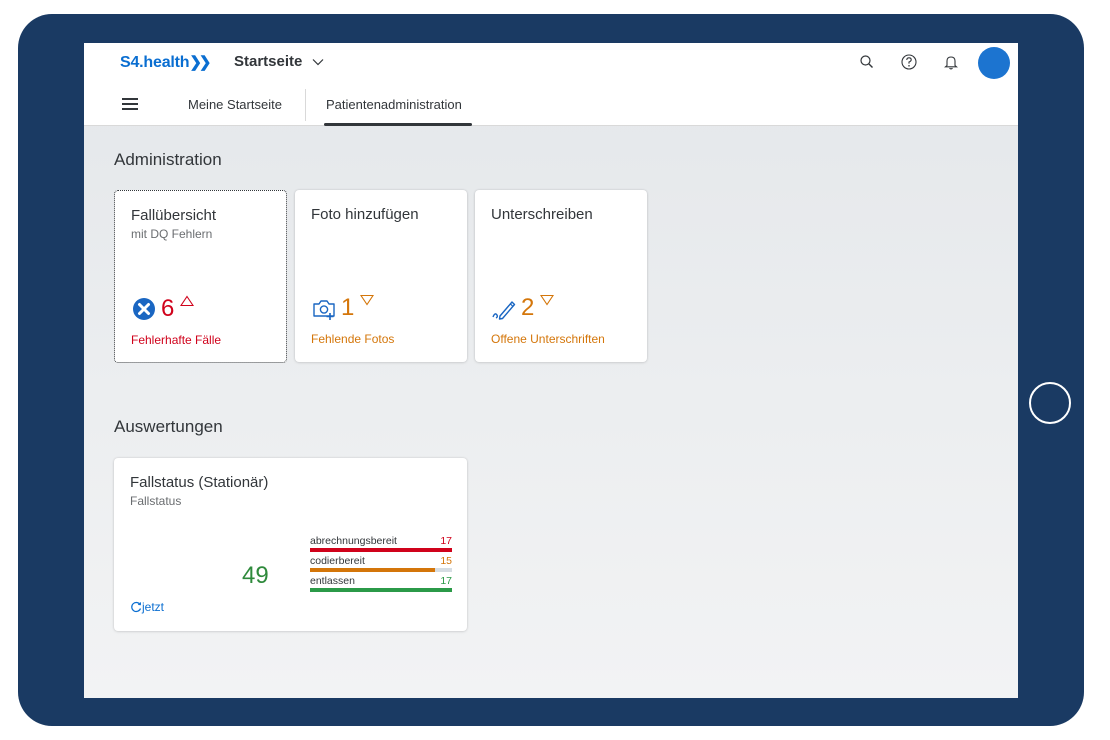  Describe the element at coordinates (909, 62) in the screenshot. I see `help-icon` at that location.